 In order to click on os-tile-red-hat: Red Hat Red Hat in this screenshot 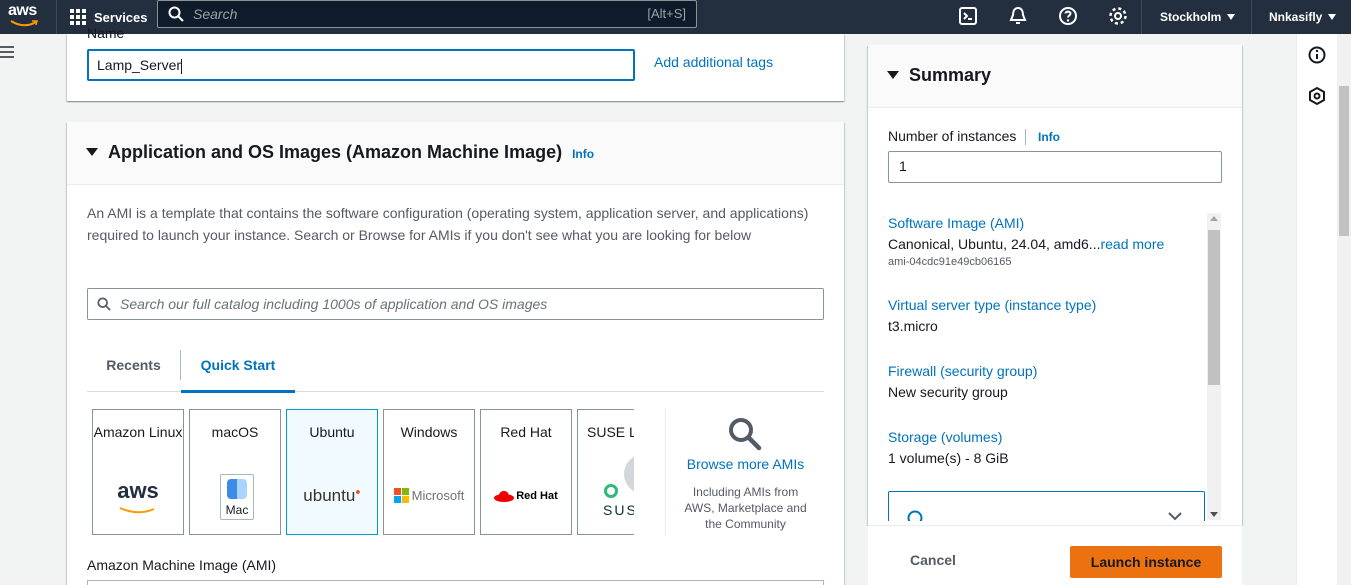, I will do `click(526, 472)`.